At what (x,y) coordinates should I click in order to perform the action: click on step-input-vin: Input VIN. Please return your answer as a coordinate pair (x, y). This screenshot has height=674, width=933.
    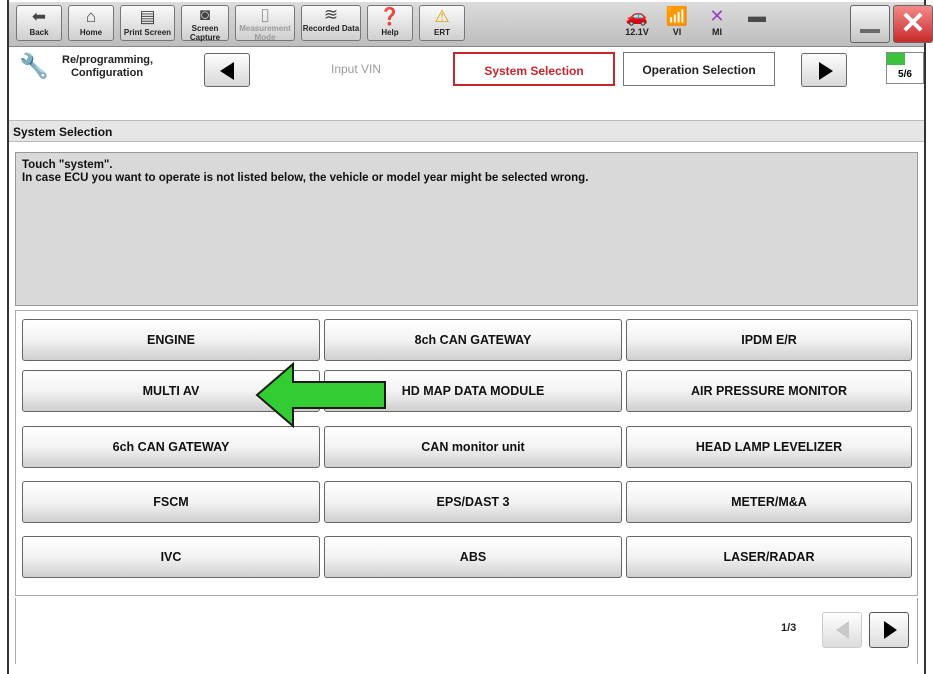
    Looking at the image, I should click on (356, 69).